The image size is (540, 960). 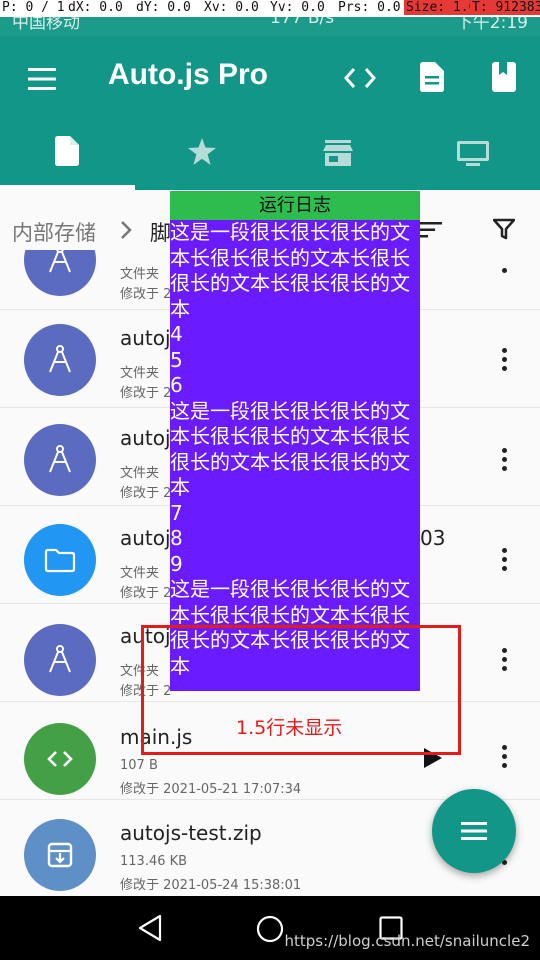 What do you see at coordinates (297, 7) in the screenshot?
I see `debug-yv: Yv: 0.0` at bounding box center [297, 7].